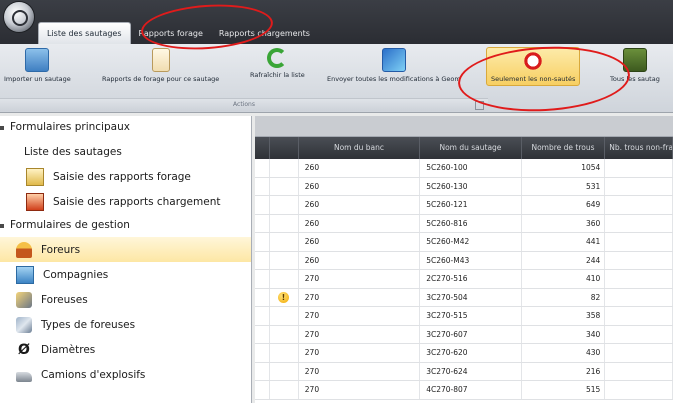  Describe the element at coordinates (160, 65) in the screenshot. I see `rapports-forage-button: Rapports de forage pour ce sautage` at that location.